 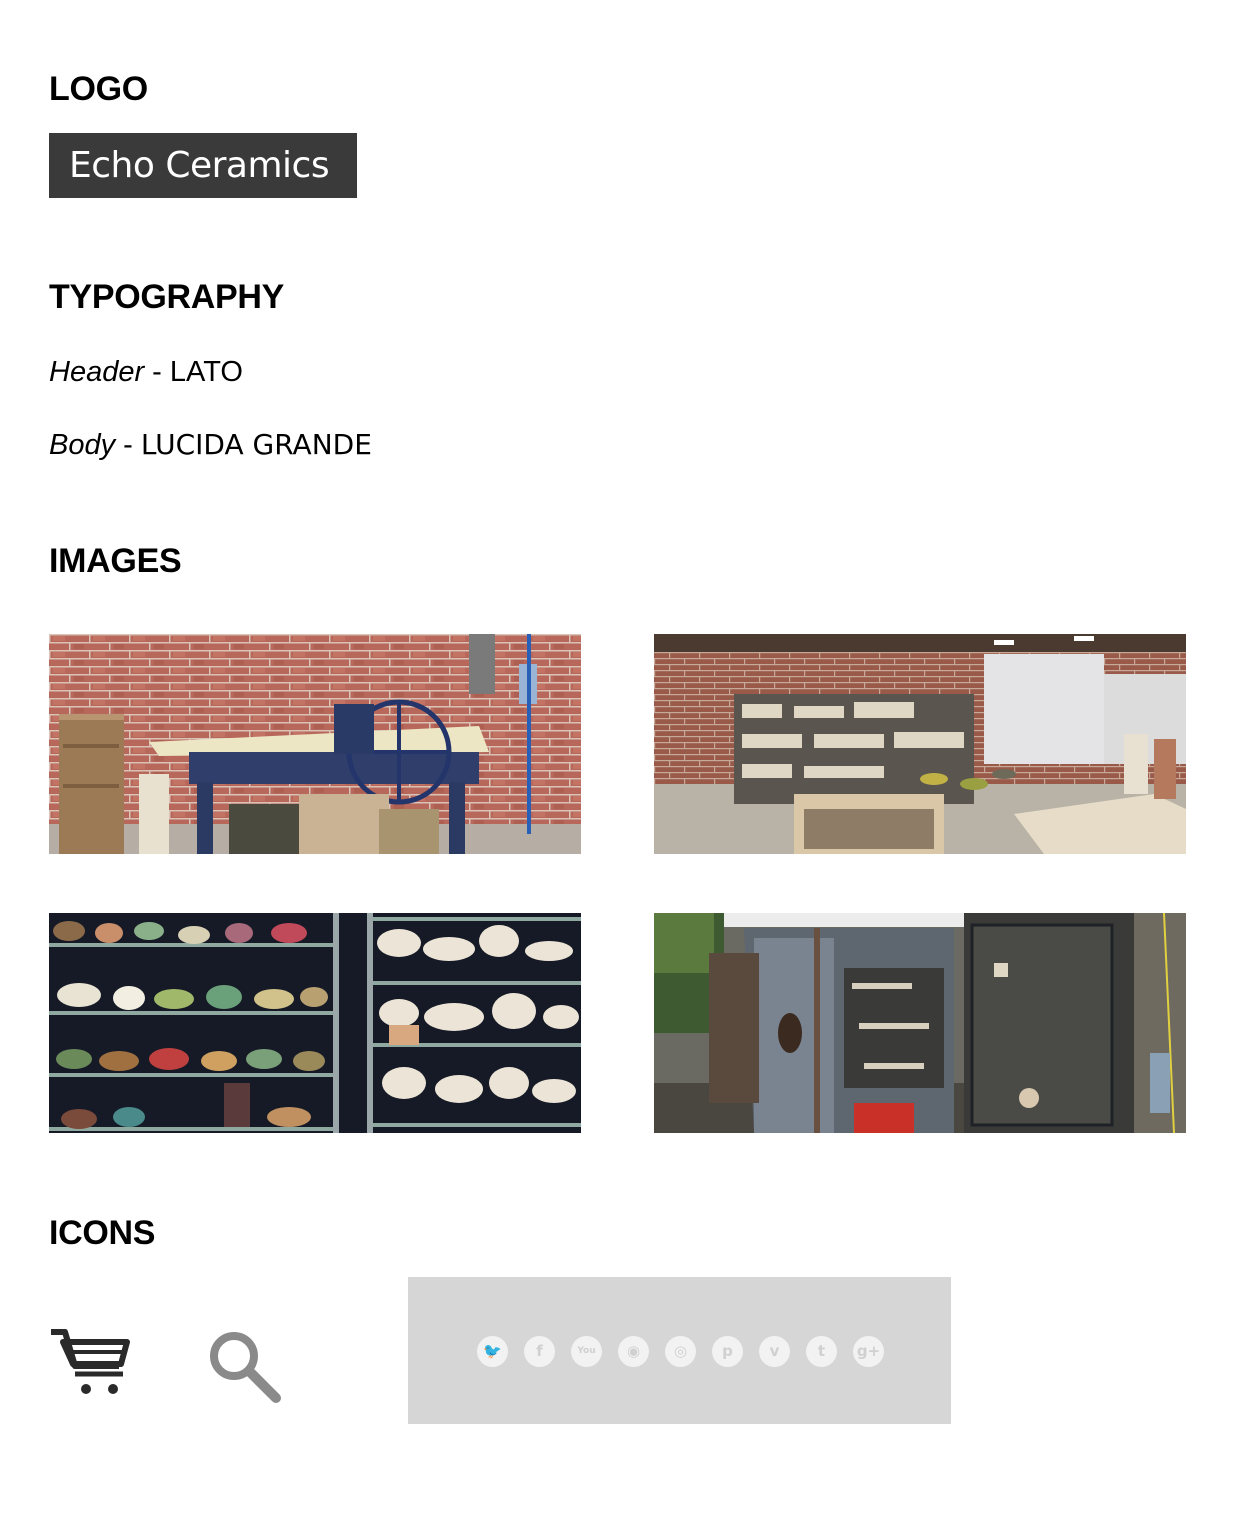 I want to click on social-icons-panel: 🐦 f You ◉ ◎ p v t g+, so click(x=679, y=1350).